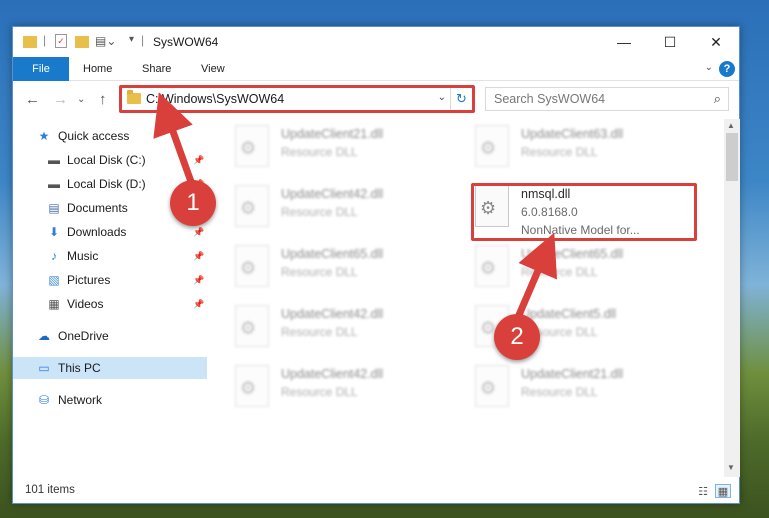 The height and width of the screenshot is (518, 769). Describe the element at coordinates (110, 304) in the screenshot. I see `sidebar-item-videos: ▦ Videos 📌` at that location.